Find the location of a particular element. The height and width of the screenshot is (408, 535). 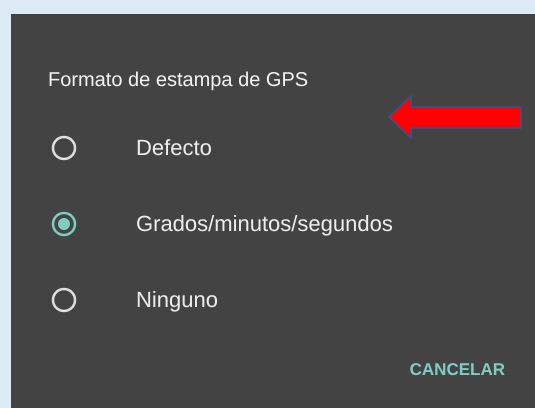

cancel-button: CANCELAR is located at coordinates (457, 370).